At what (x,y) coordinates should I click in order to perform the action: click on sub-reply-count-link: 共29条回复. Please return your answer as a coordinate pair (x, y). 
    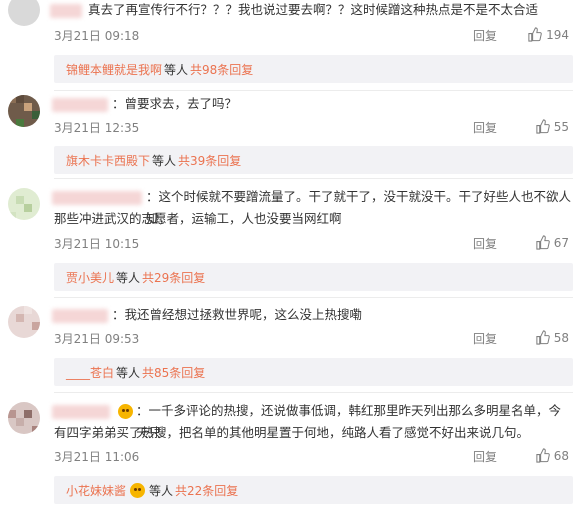
    Looking at the image, I should click on (173, 277).